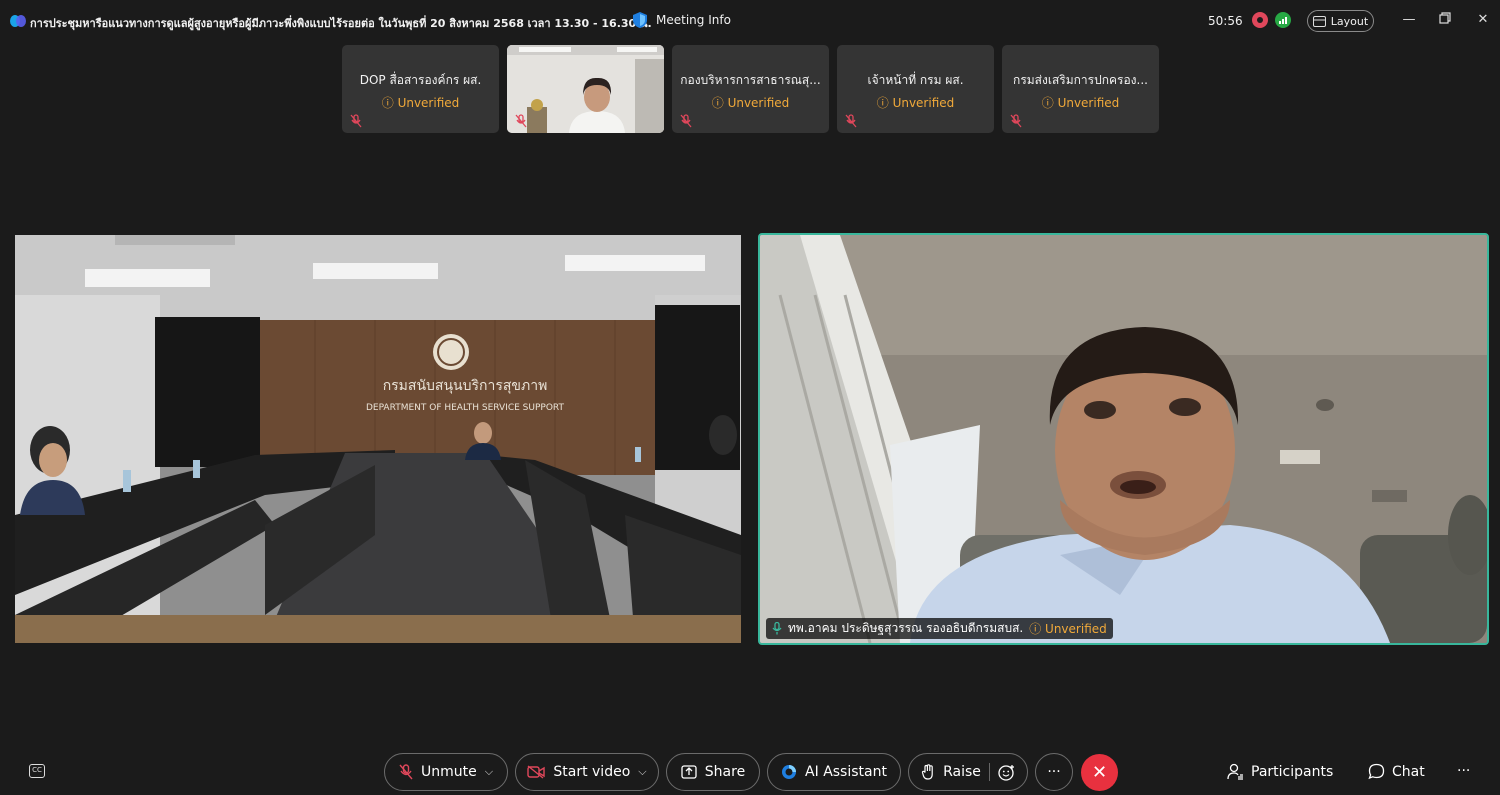  Describe the element at coordinates (915, 80) in the screenshot. I see `participant-name: เจ้าหน้าที่ กรม ผส.` at that location.